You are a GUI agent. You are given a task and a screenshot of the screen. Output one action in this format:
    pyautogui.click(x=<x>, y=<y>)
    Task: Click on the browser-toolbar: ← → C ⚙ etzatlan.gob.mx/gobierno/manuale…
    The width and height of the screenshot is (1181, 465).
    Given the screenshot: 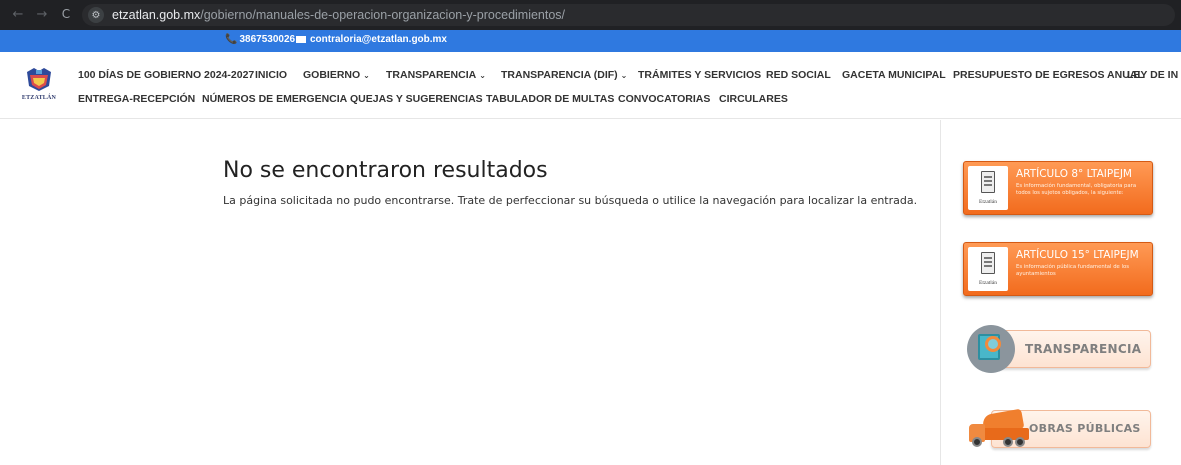 What is the action you would take?
    pyautogui.click(x=590, y=15)
    